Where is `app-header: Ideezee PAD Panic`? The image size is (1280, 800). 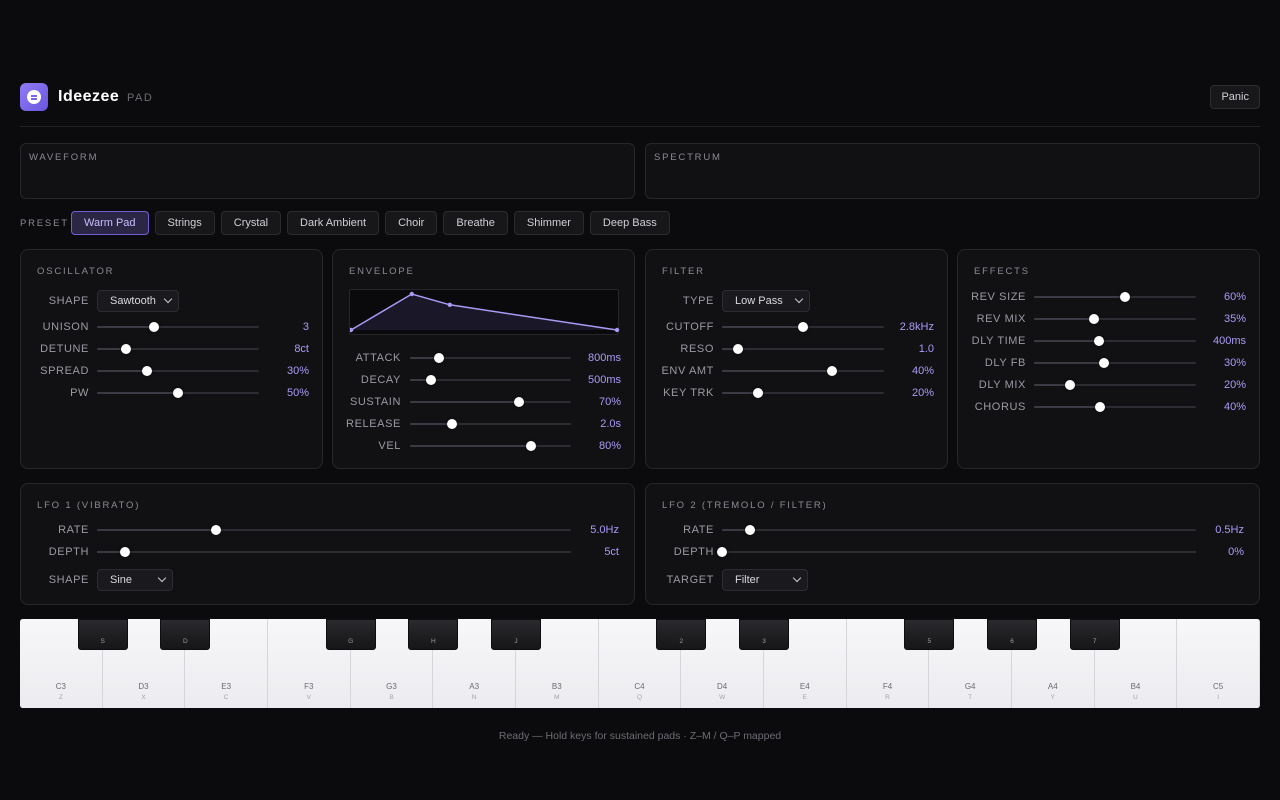
app-header: Ideezee PAD Panic is located at coordinates (640, 97).